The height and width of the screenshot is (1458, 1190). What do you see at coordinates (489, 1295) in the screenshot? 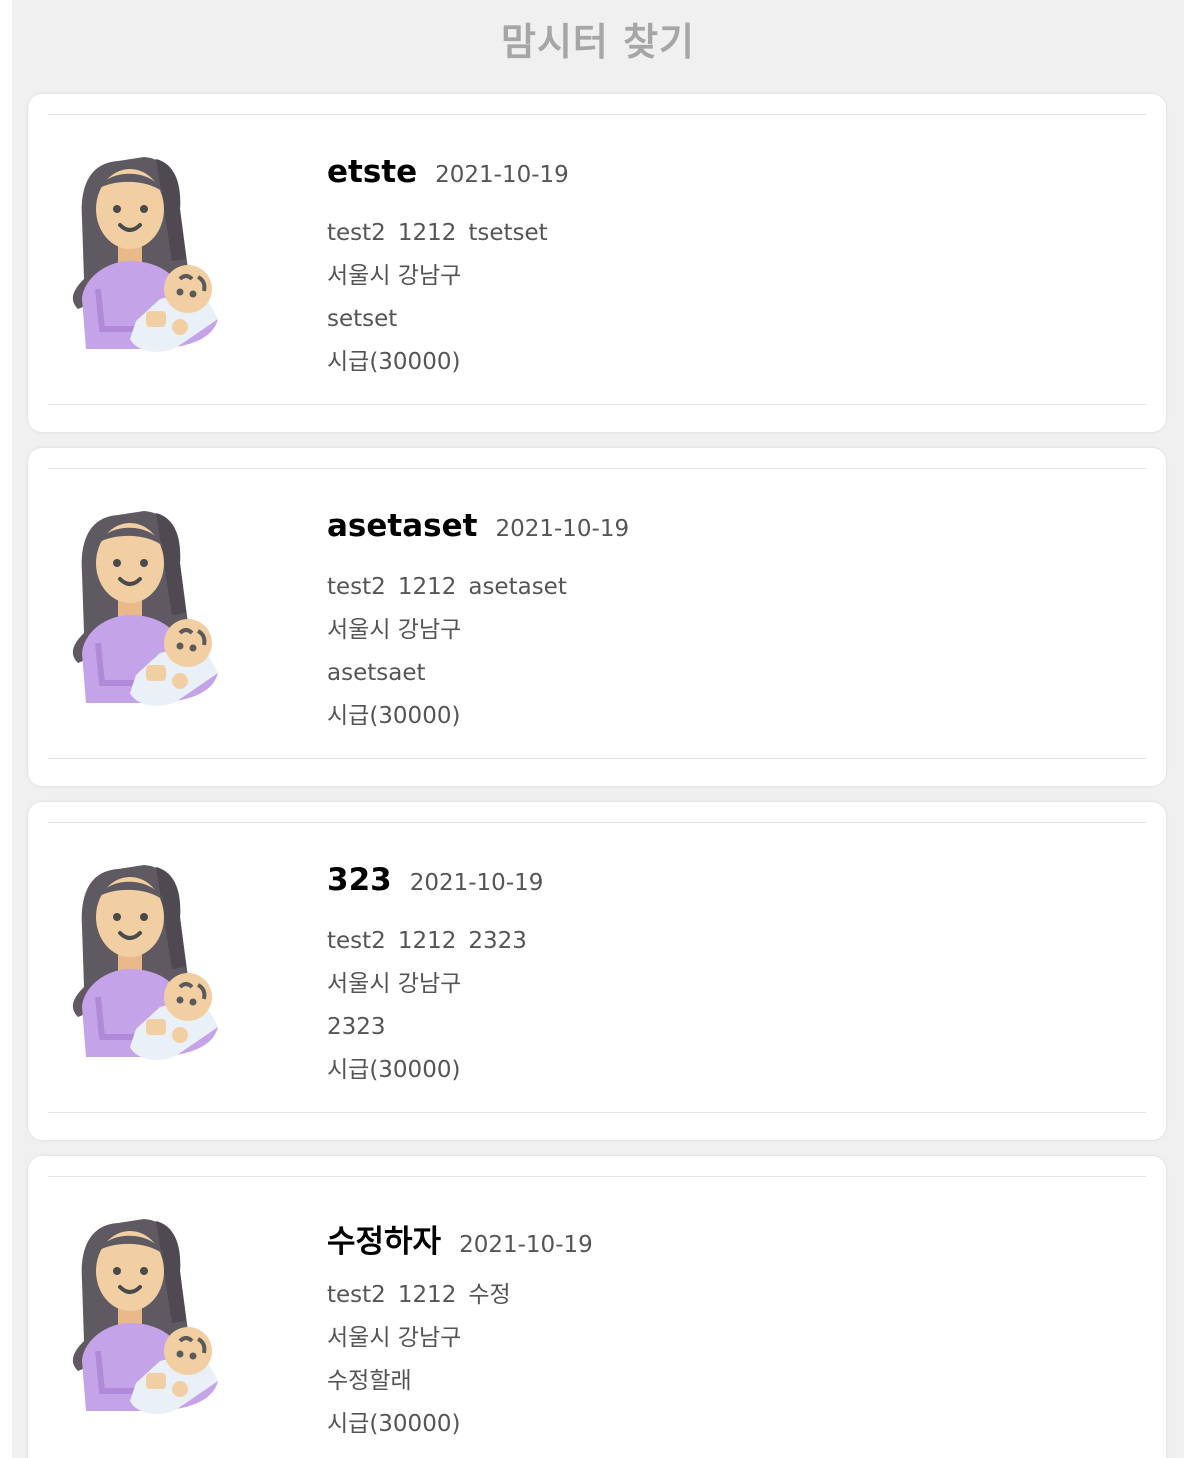
I see `meta-title: 수정` at bounding box center [489, 1295].